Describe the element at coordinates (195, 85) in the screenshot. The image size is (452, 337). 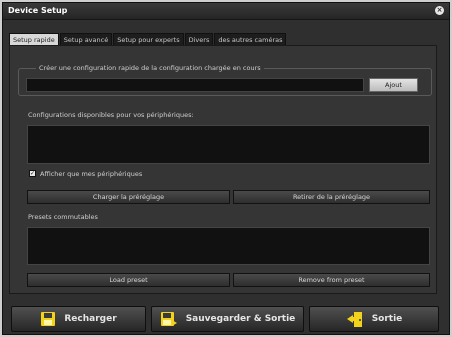
I see `quick-config-name-input` at that location.